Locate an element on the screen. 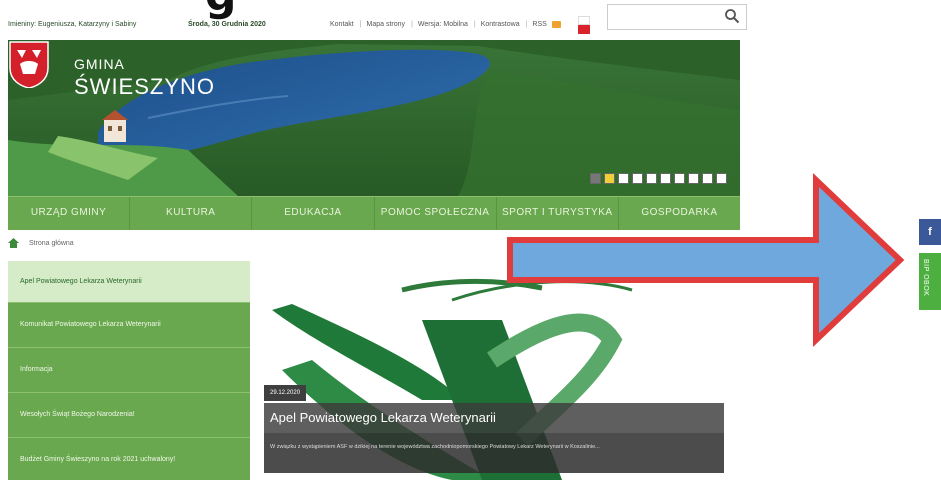  coat-of-arms-icon is located at coordinates (29, 64).